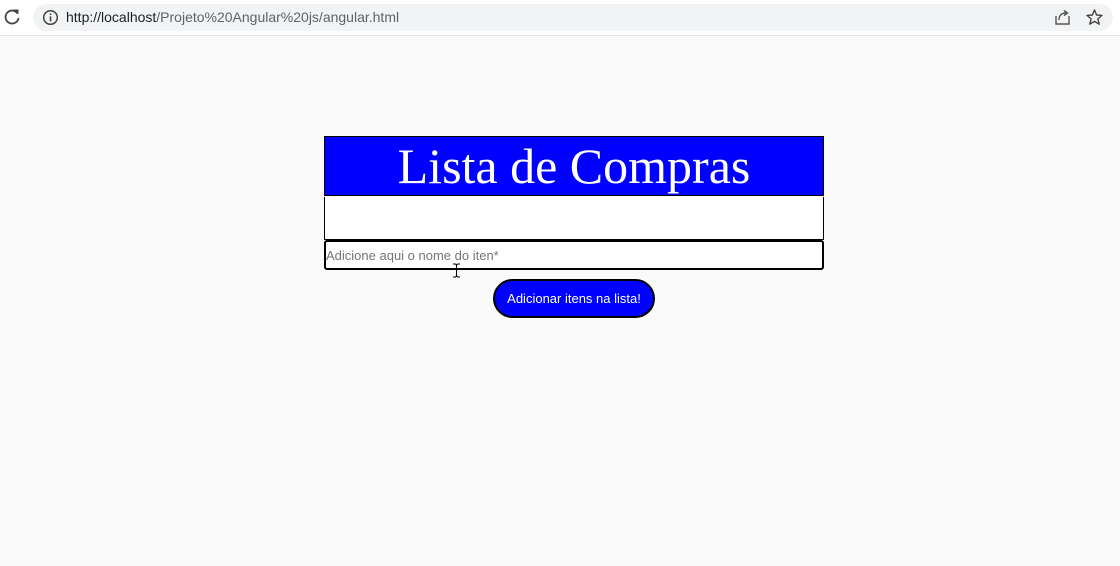 The width and height of the screenshot is (1120, 566). I want to click on url-host: http://localhost, so click(111, 17).